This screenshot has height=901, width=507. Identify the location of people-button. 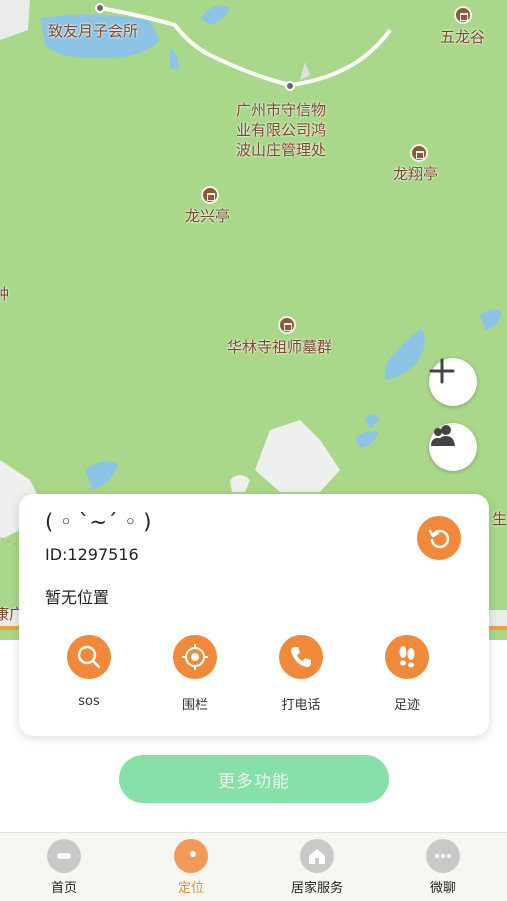
(453, 447).